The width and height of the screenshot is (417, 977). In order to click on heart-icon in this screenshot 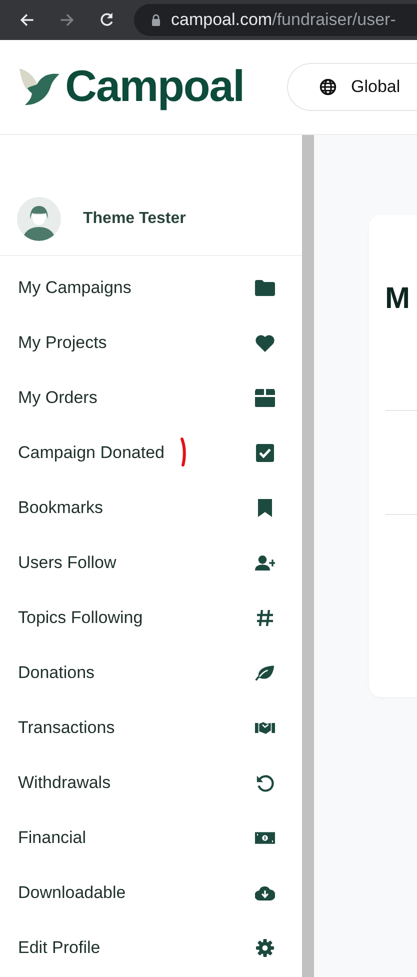, I will do `click(265, 343)`.